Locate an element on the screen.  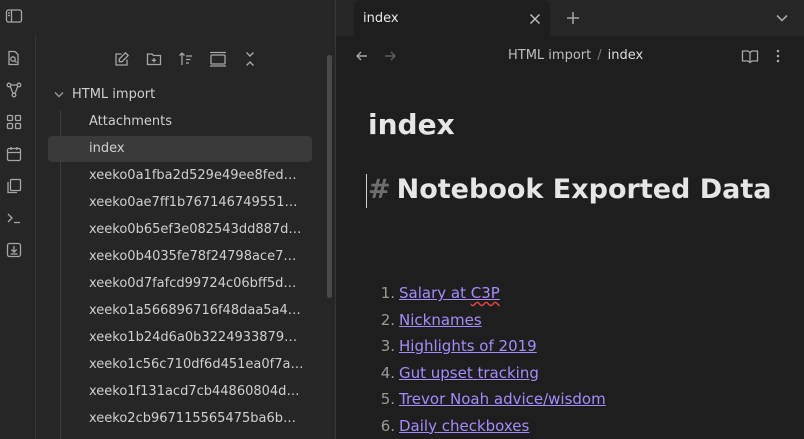
reading-view-icon is located at coordinates (750, 56).